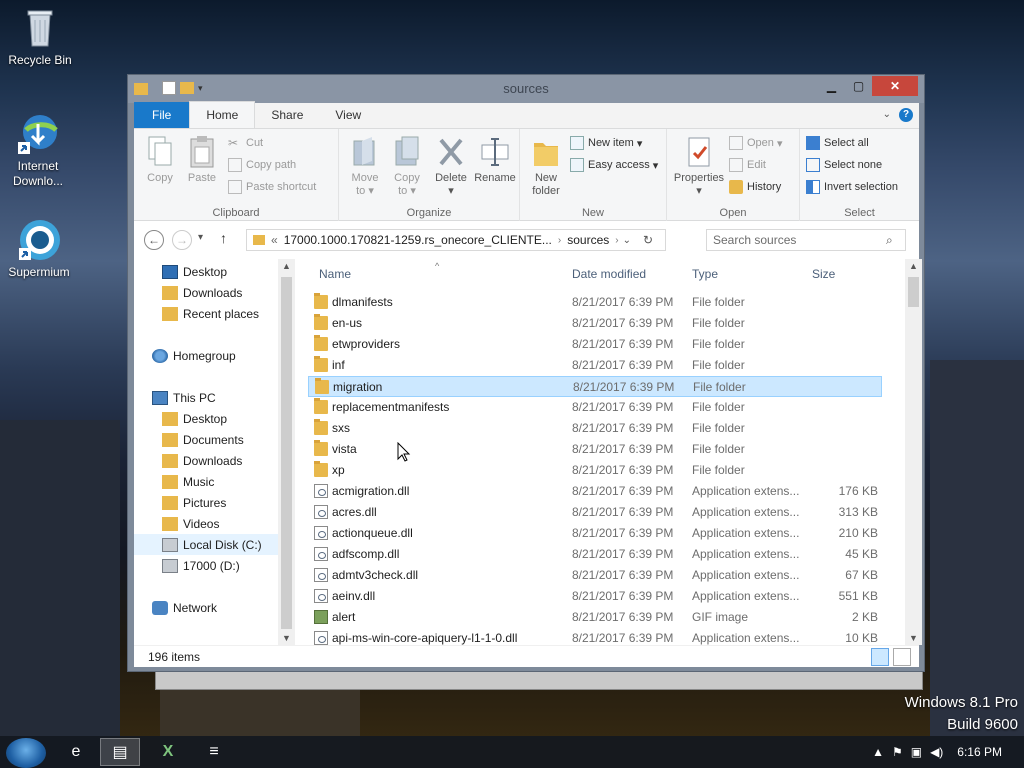 The image size is (1024, 768). What do you see at coordinates (39, 249) in the screenshot?
I see `desktop-icon-supermium: Supermium` at bounding box center [39, 249].